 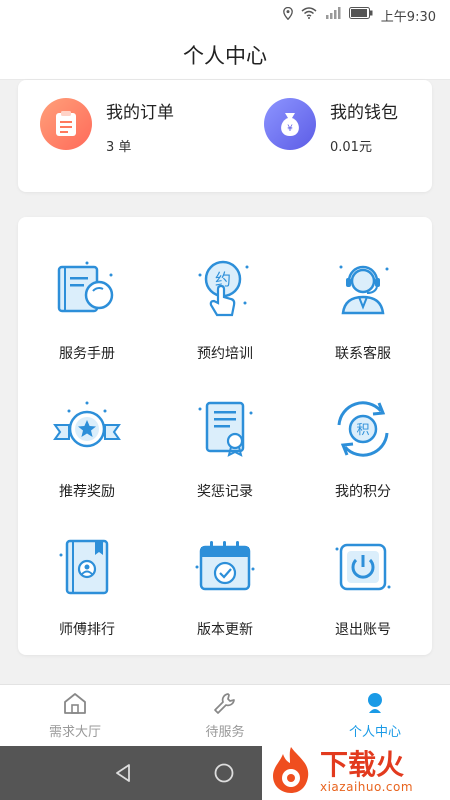 I want to click on grid-item-master-ranking: 师傅排行, so click(x=87, y=565).